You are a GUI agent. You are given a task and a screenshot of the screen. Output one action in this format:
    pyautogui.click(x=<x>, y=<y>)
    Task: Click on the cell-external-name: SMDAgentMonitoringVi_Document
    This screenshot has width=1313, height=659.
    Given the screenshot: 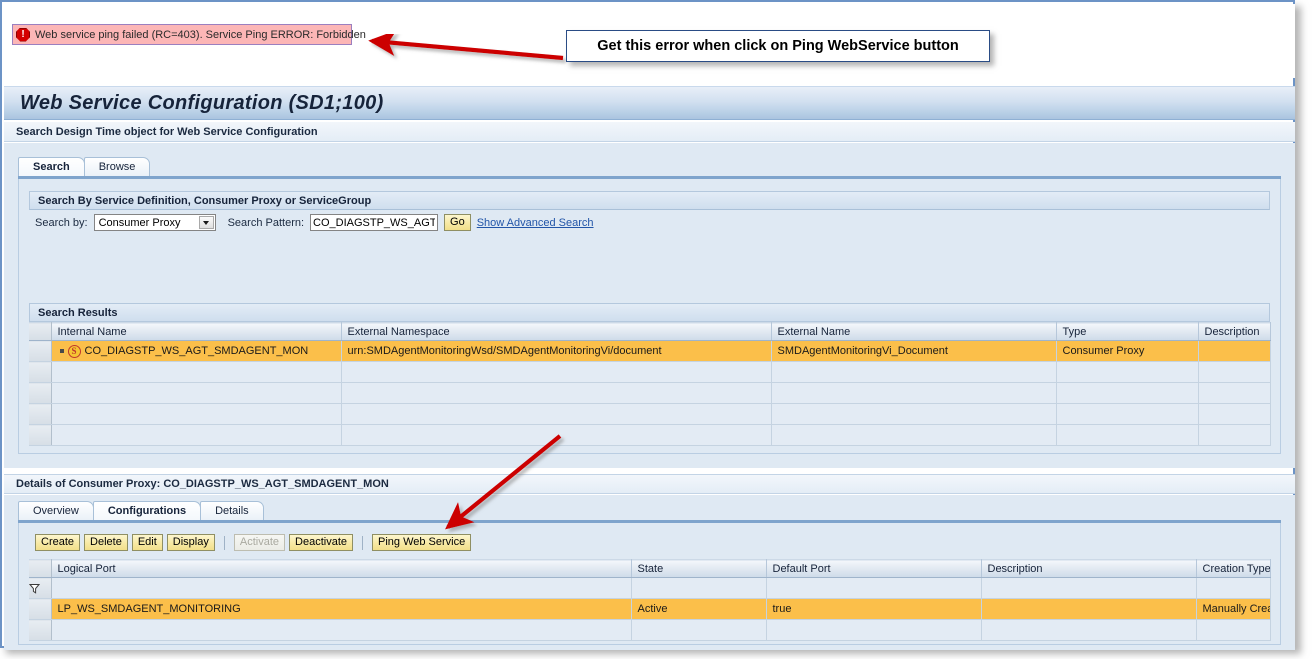 What is the action you would take?
    pyautogui.click(x=914, y=351)
    